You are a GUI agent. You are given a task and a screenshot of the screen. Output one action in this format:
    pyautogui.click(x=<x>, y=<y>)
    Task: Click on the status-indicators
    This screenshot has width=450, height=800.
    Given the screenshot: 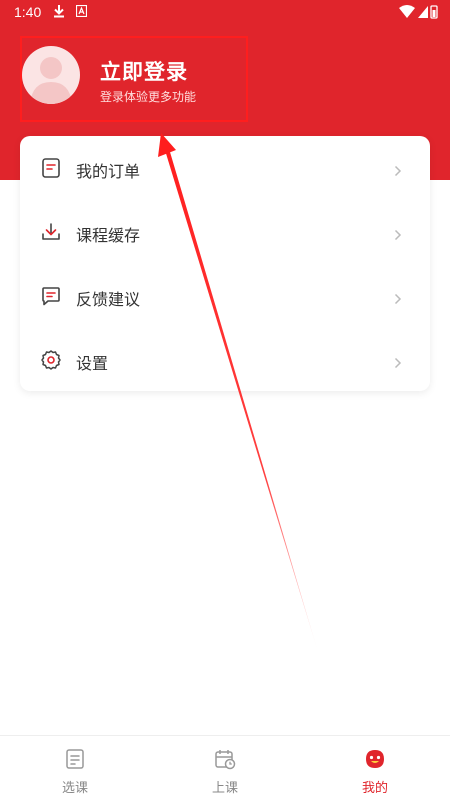 What is the action you would take?
    pyautogui.click(x=418, y=14)
    